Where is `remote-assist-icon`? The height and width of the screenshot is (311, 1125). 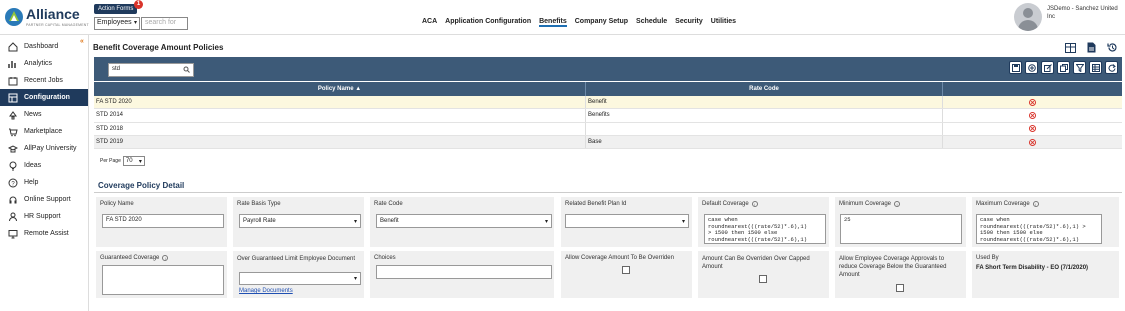
remote-assist-icon is located at coordinates (12, 233).